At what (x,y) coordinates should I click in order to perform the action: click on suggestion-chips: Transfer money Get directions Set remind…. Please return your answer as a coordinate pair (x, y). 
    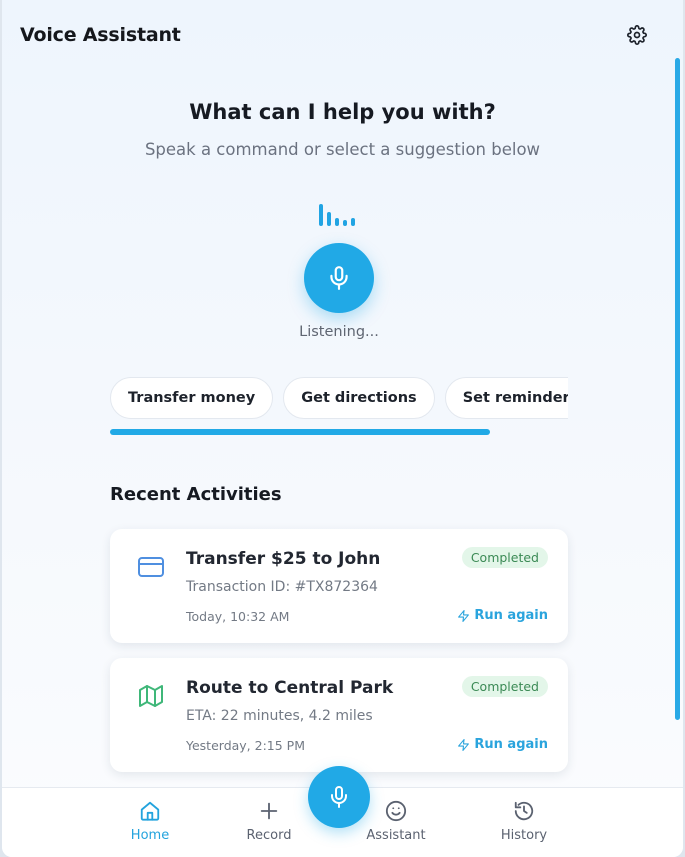
    Looking at the image, I should click on (339, 400).